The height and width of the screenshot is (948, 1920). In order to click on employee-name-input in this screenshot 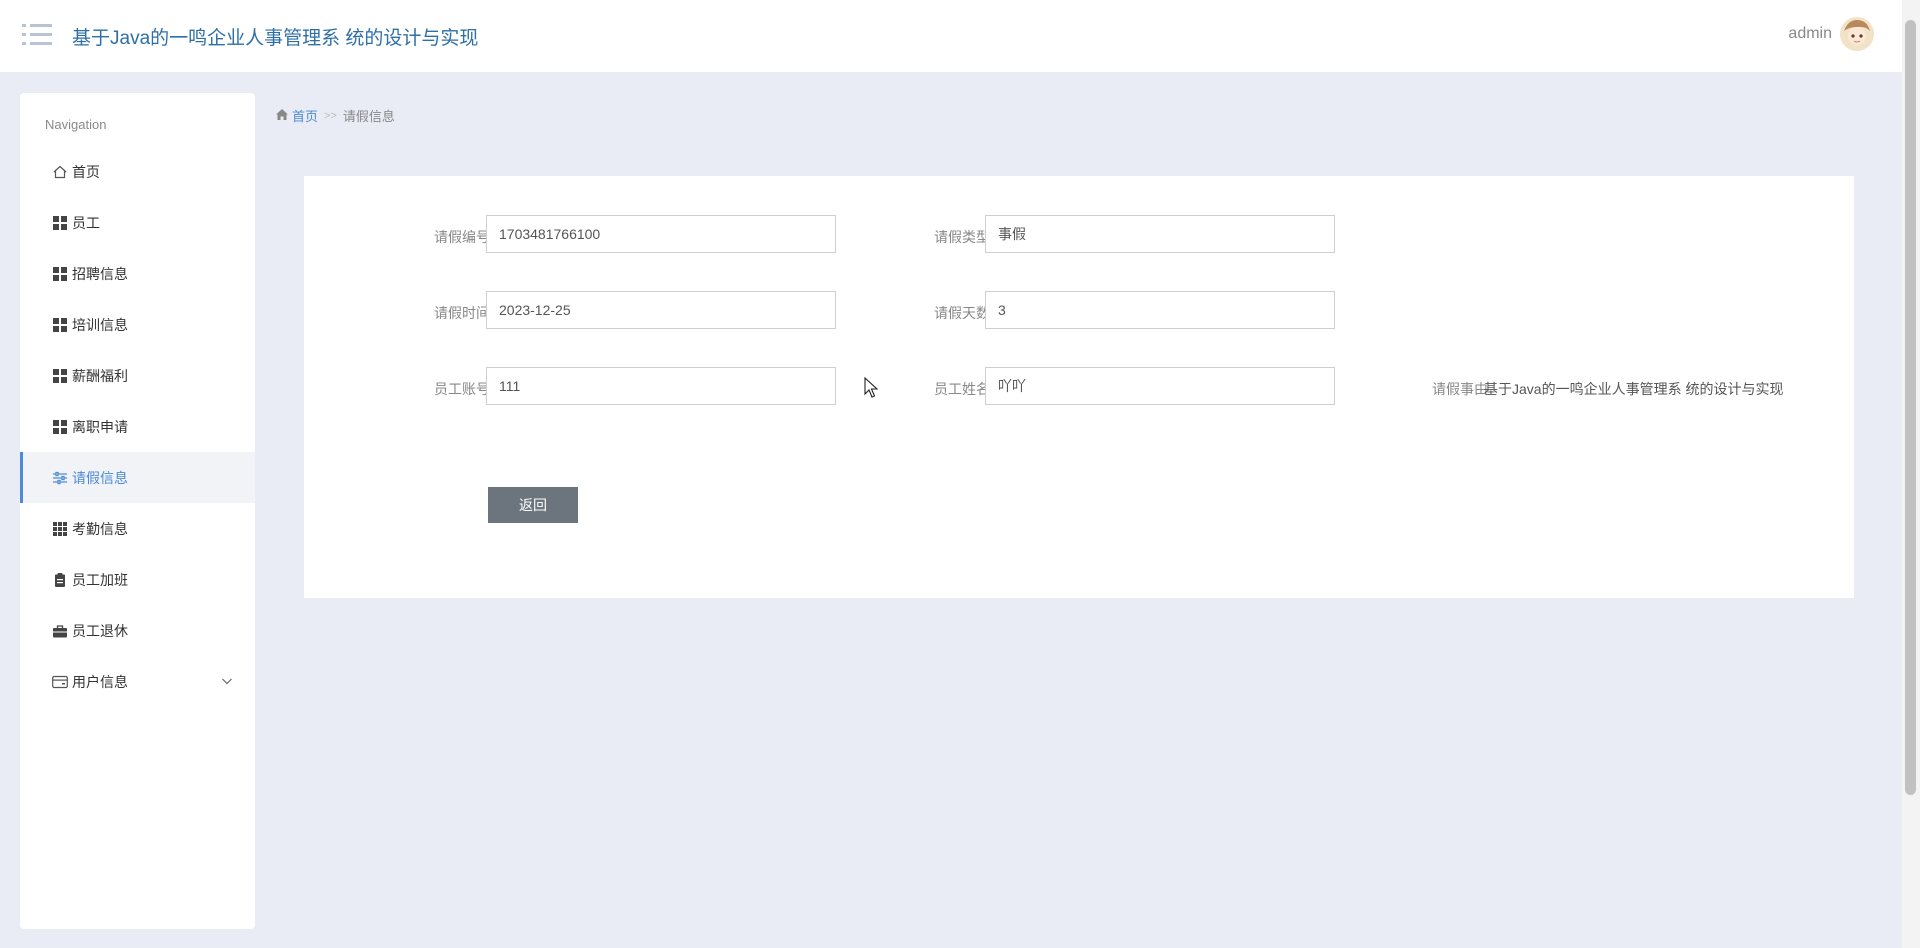, I will do `click(1160, 386)`.